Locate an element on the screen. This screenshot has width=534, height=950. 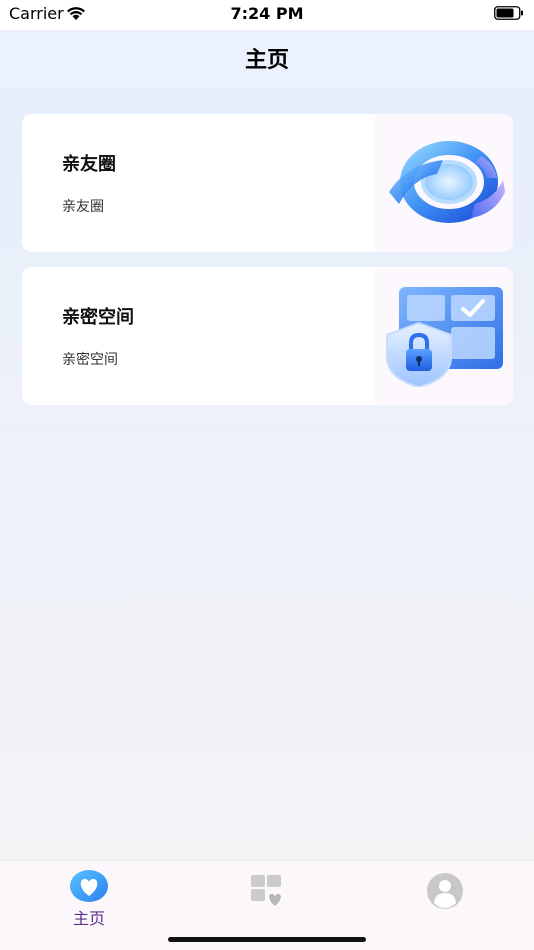
status-bar: Carrier 7:24 PM is located at coordinates (267, 15).